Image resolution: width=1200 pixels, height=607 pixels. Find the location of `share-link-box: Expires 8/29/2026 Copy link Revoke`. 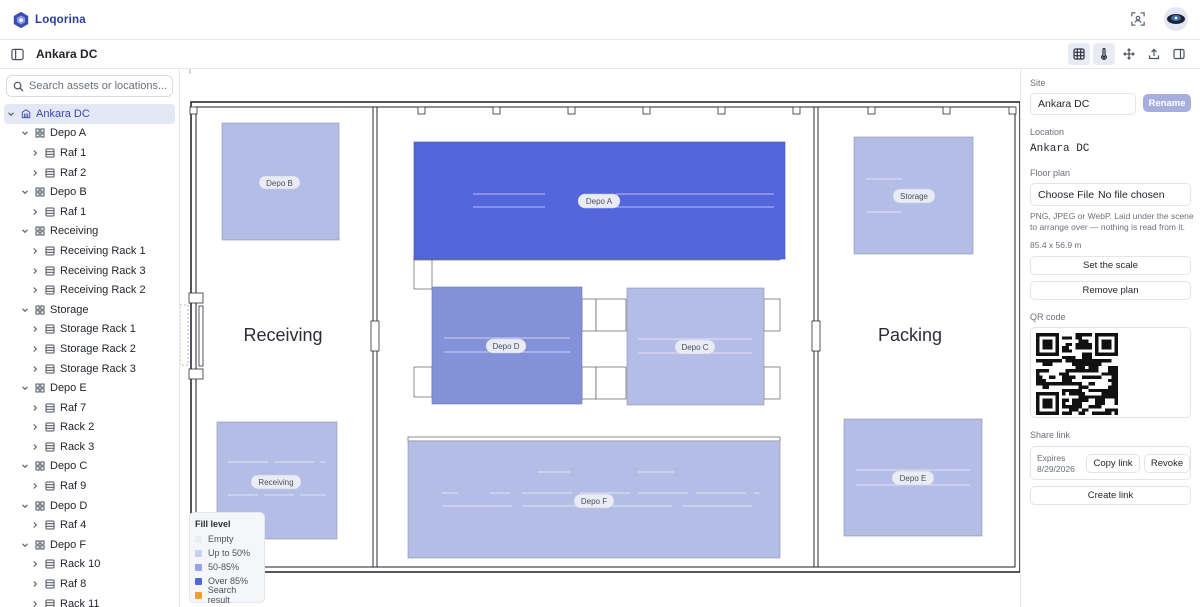

share-link-box: Expires 8/29/2026 Copy link Revoke is located at coordinates (1110, 463).